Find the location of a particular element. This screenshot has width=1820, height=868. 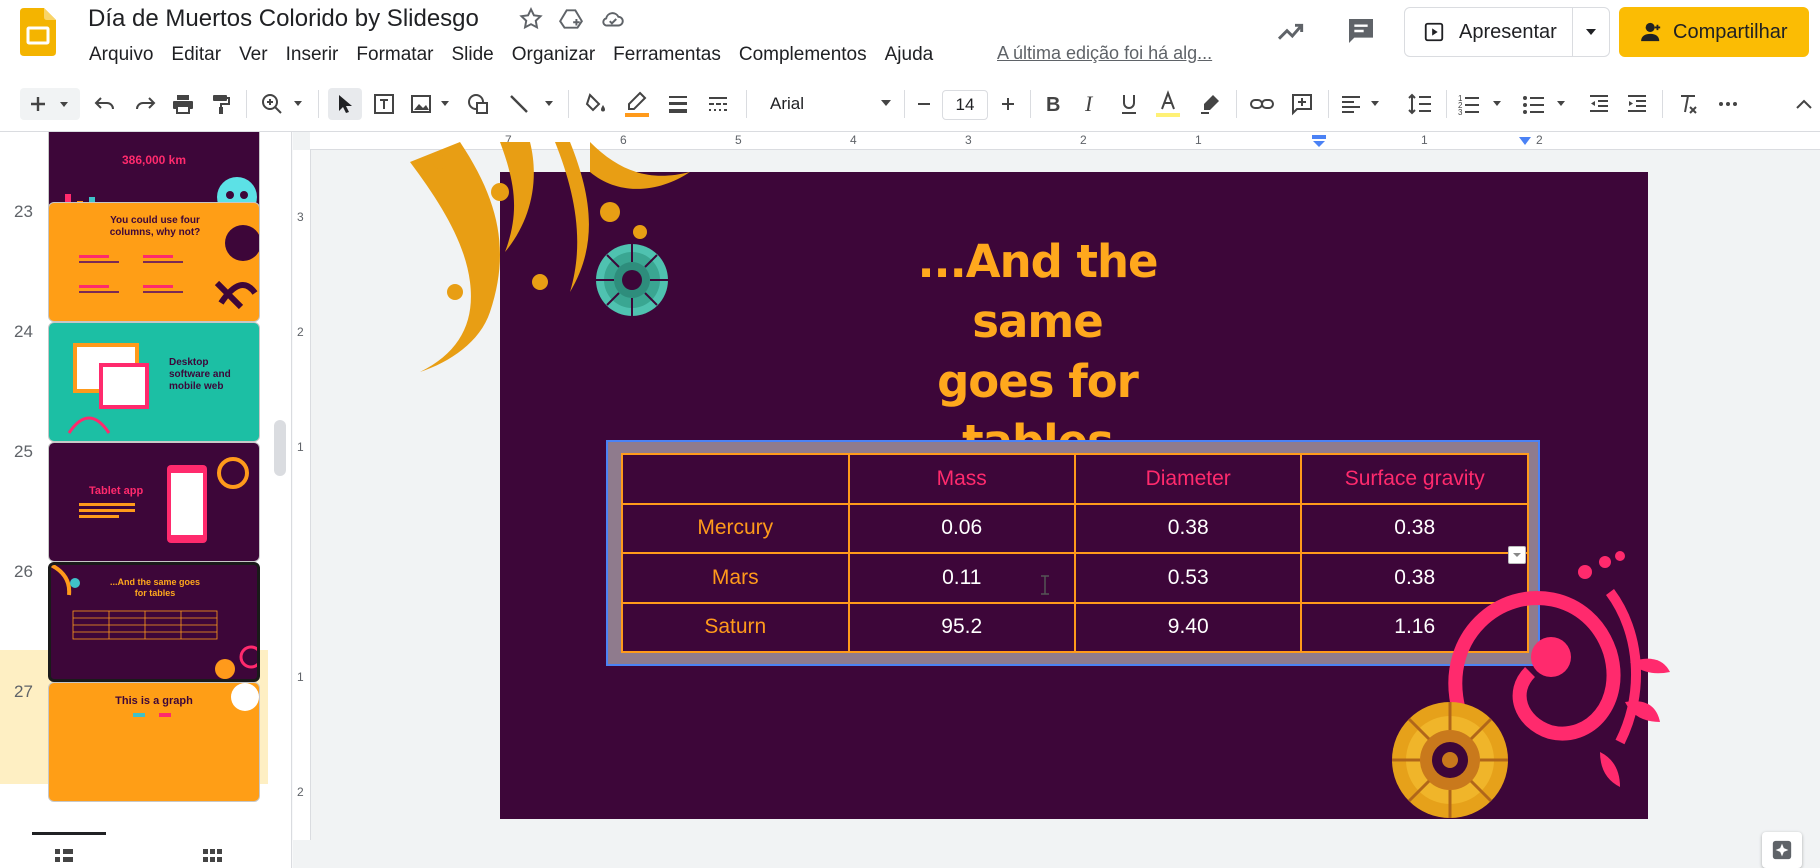

slide-thumbnail-23: You could use four columns, why not? is located at coordinates (154, 262).